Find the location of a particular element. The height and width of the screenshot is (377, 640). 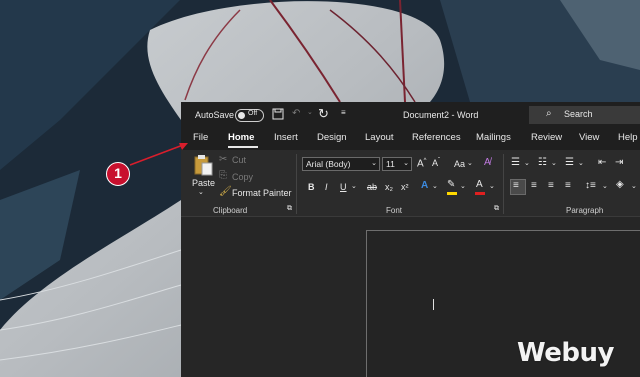

annotation-arrow is located at coordinates (158, 154).